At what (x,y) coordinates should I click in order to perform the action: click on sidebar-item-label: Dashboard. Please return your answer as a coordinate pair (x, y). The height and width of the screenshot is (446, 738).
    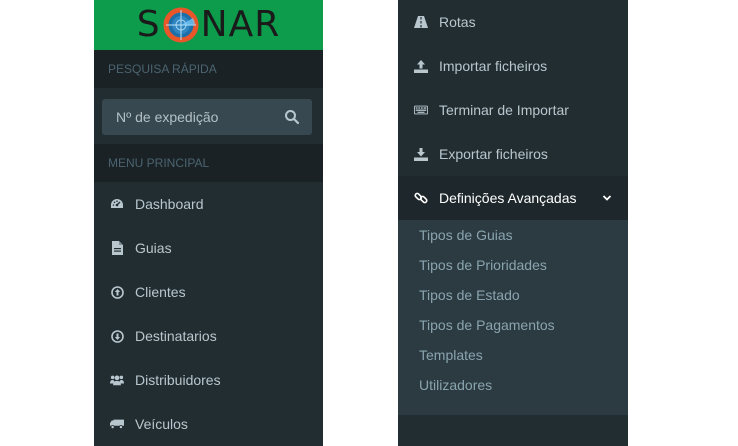
    Looking at the image, I should click on (169, 204).